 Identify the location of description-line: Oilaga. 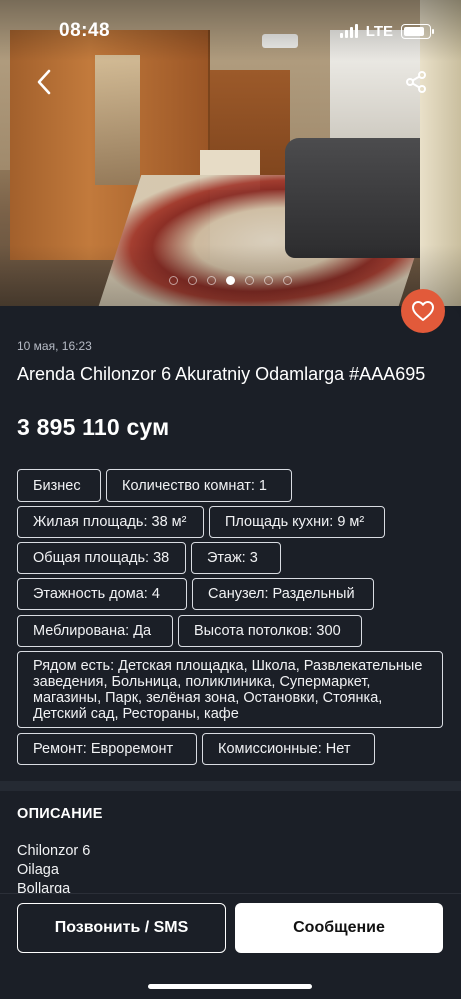
(38, 870).